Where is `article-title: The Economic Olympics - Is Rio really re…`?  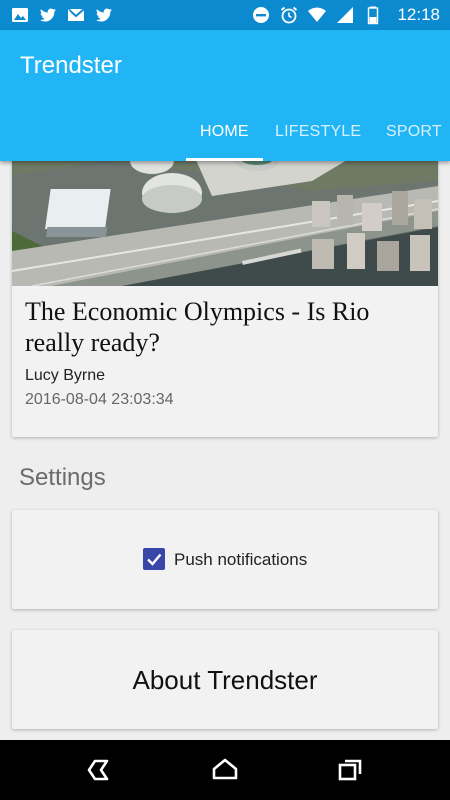
article-title: The Economic Olympics - Is Rio really re… is located at coordinates (197, 327).